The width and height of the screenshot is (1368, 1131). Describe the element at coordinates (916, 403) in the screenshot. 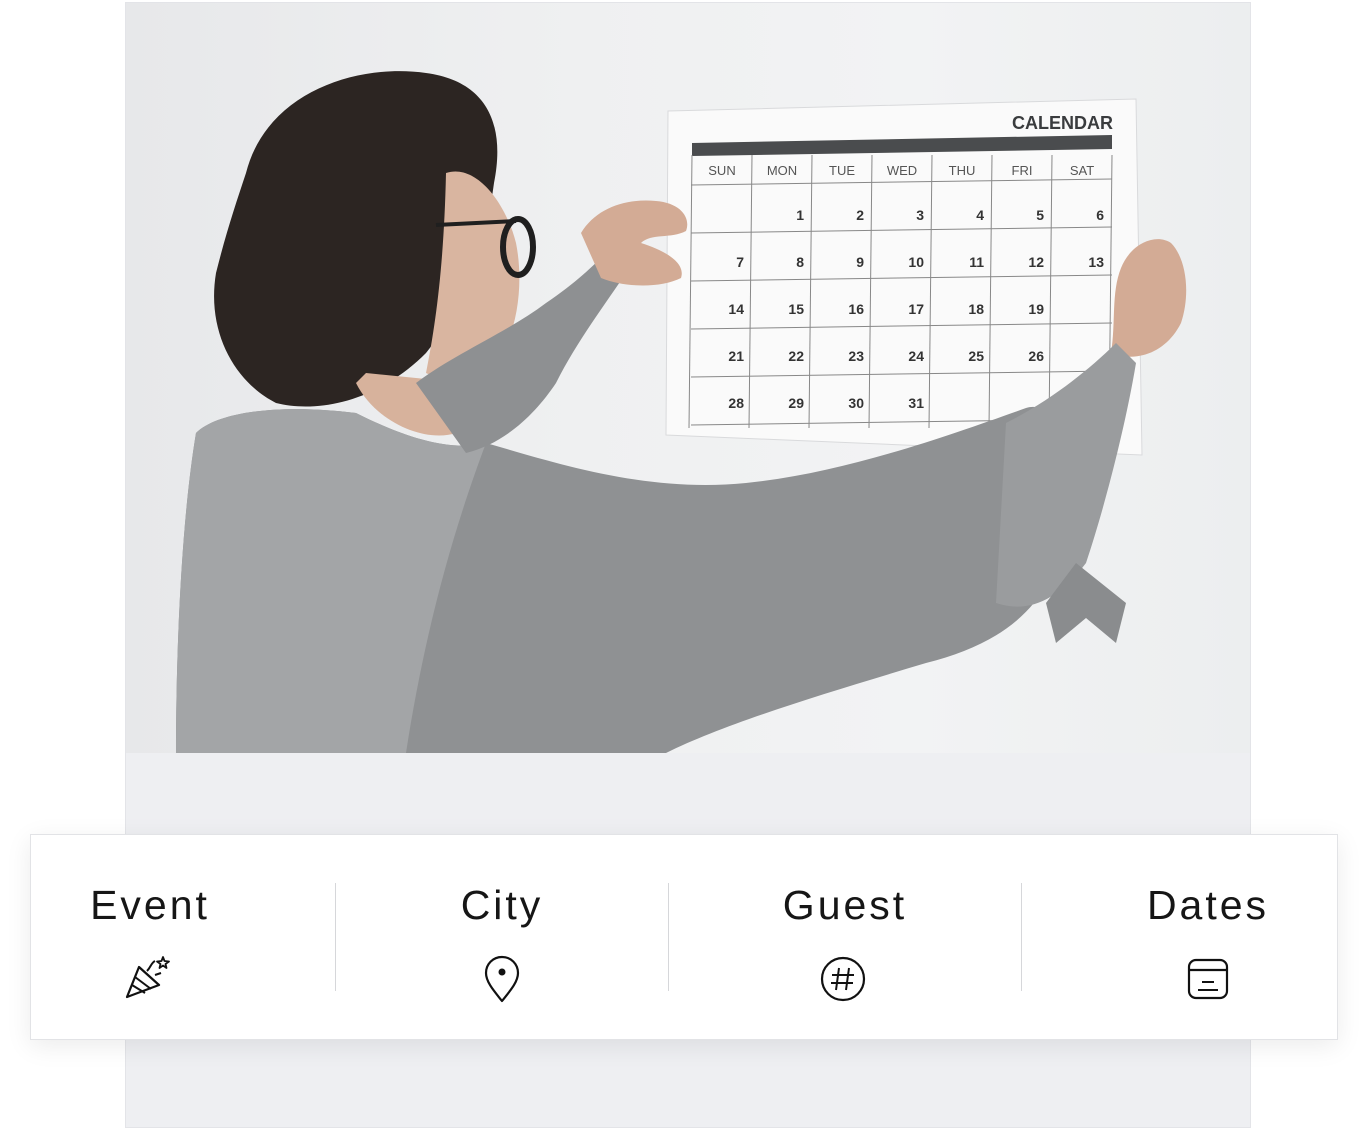

I see `calendar-date: 31` at that location.